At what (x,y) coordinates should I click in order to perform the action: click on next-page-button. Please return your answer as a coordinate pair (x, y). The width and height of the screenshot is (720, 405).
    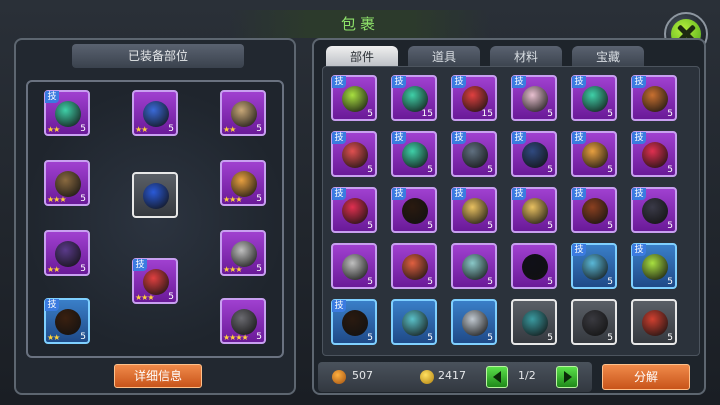
    Looking at the image, I should click on (567, 377).